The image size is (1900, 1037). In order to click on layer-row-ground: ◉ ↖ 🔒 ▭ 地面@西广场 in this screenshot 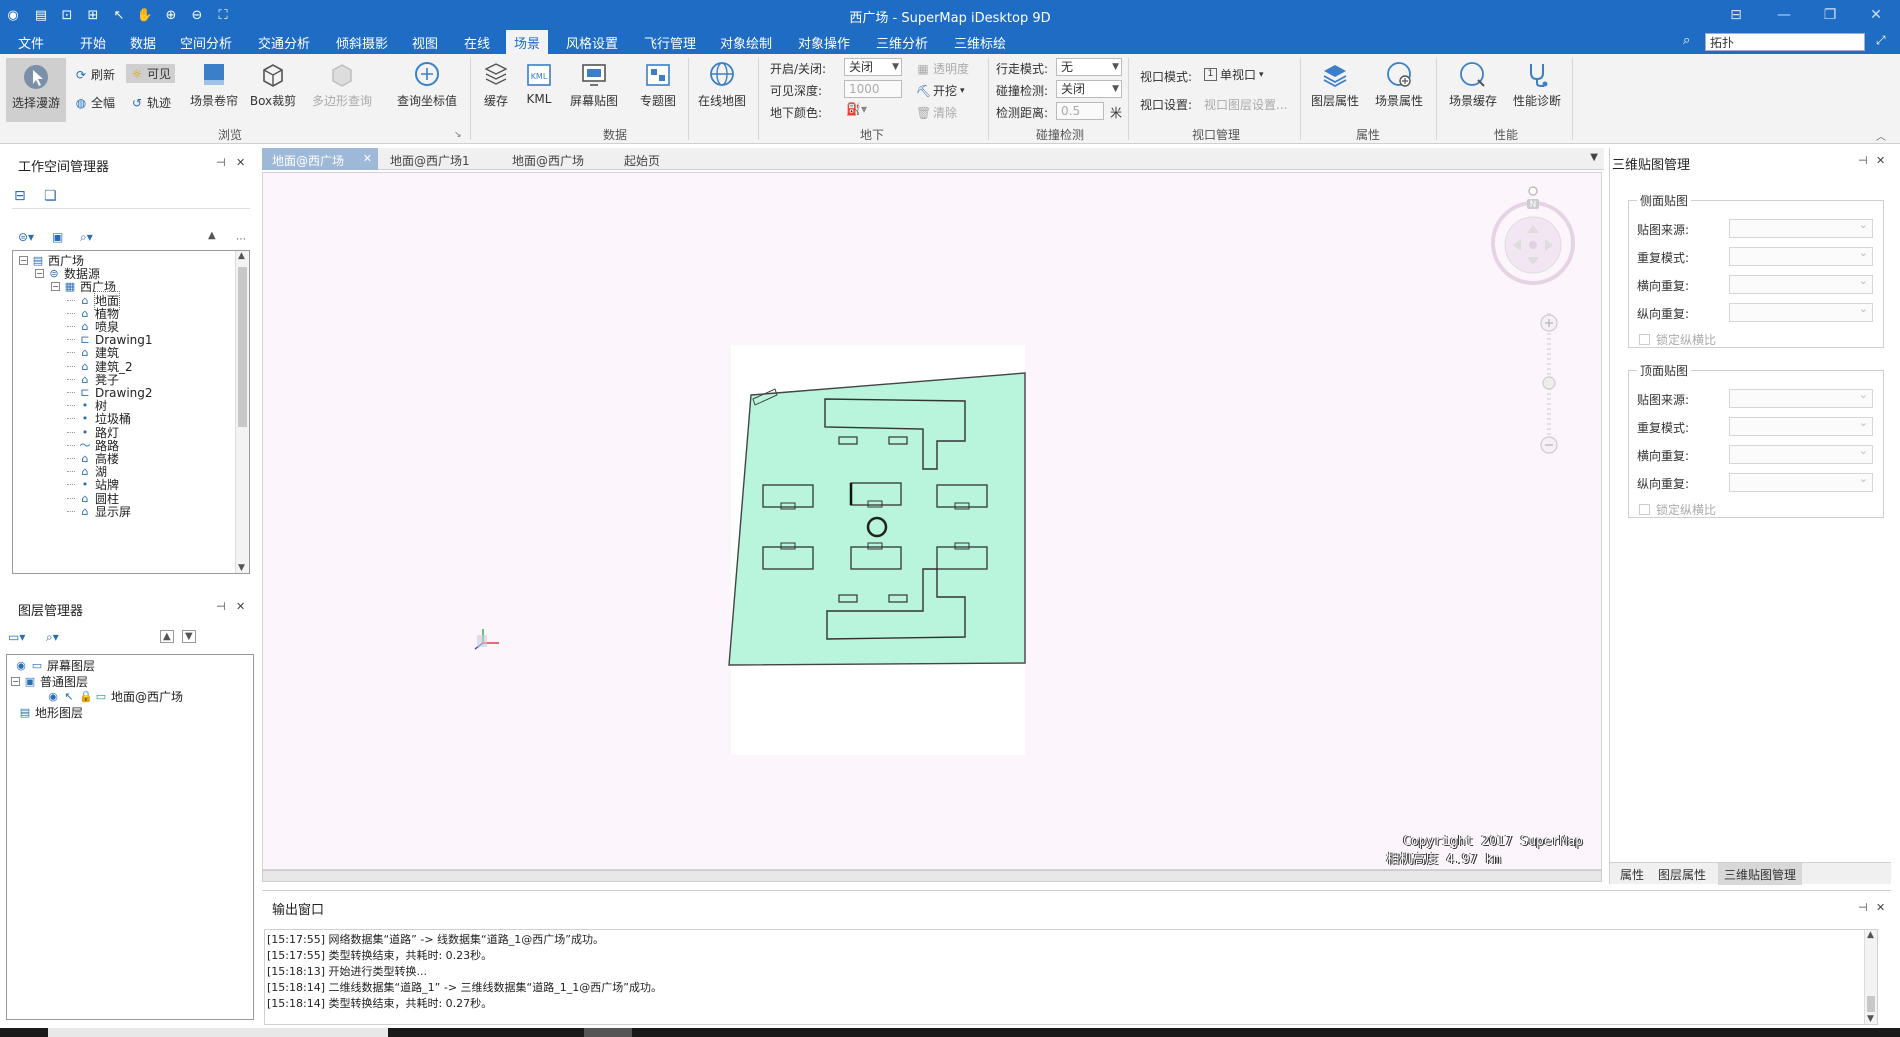, I will do `click(115, 696)`.